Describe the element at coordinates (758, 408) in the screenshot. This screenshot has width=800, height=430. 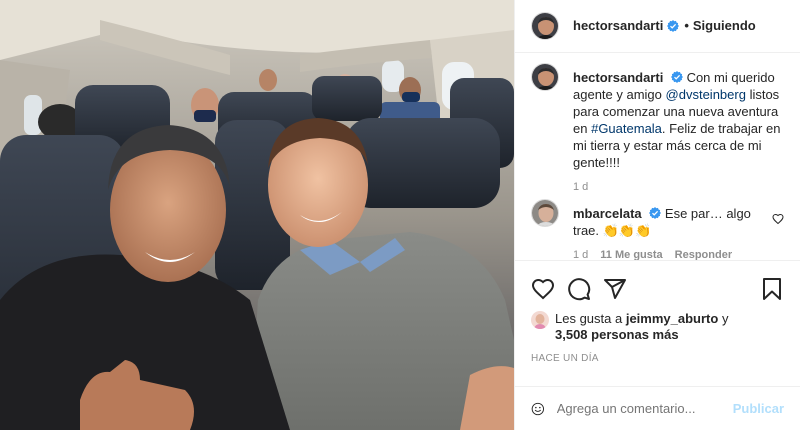
I see `publish-button: Publicar` at that location.